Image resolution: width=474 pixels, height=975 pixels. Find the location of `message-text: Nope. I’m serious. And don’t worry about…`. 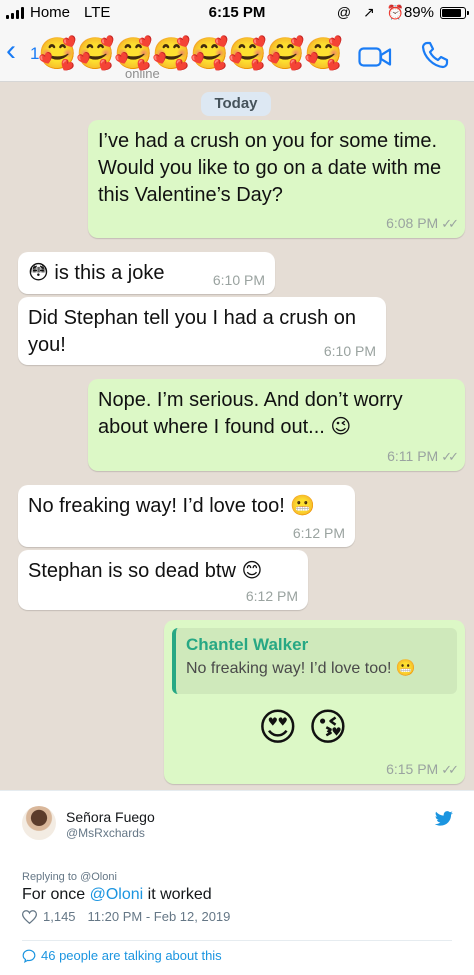

message-text: Nope. I’m serious. And don’t worry about… is located at coordinates (250, 413).